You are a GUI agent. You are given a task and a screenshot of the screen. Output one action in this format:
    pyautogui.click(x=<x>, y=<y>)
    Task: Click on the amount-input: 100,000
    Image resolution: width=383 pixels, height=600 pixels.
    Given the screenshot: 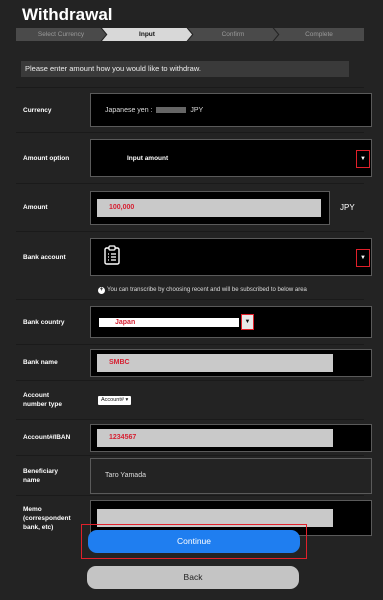 What is the action you would take?
    pyautogui.click(x=209, y=207)
    